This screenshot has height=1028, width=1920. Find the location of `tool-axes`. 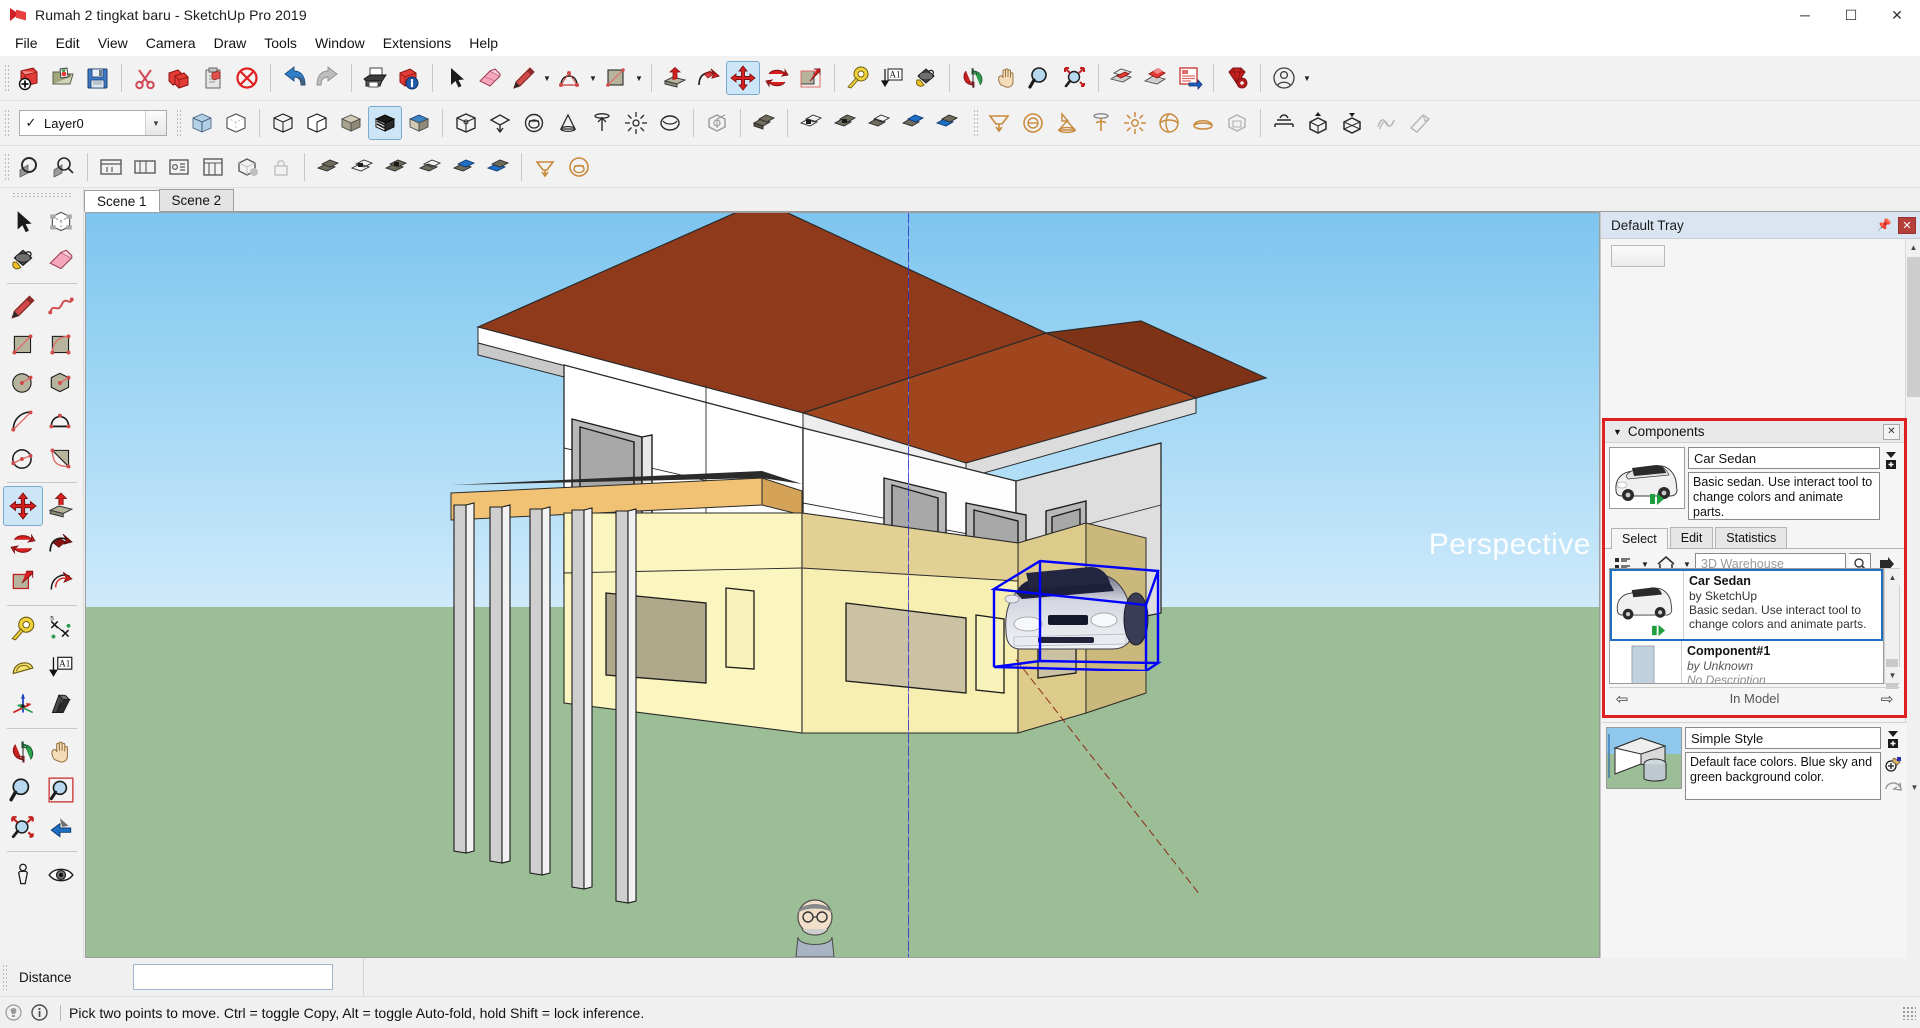

tool-axes is located at coordinates (23, 705).